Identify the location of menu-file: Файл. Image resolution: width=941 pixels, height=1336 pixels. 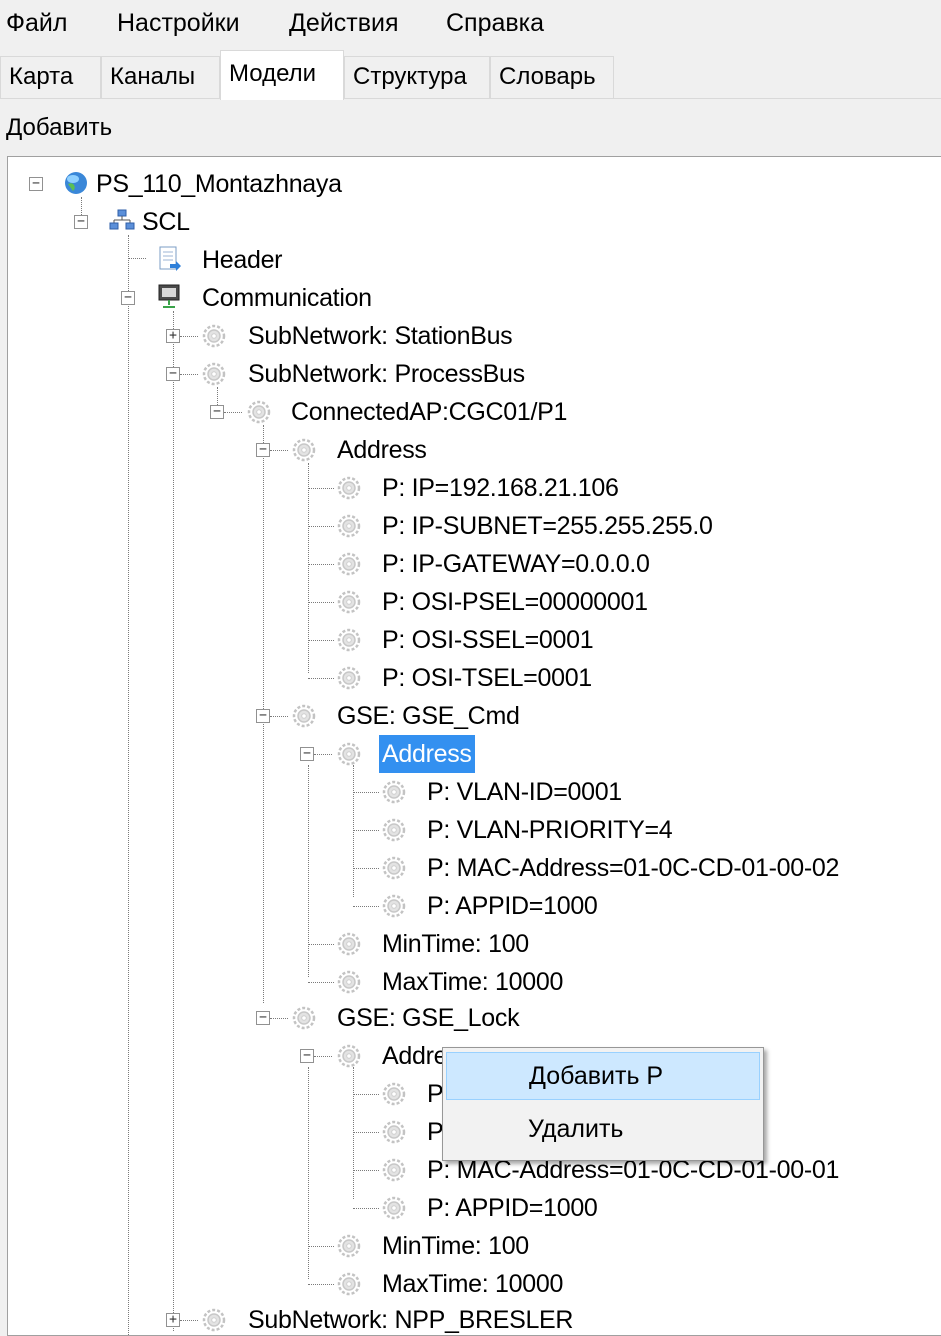
(36, 23).